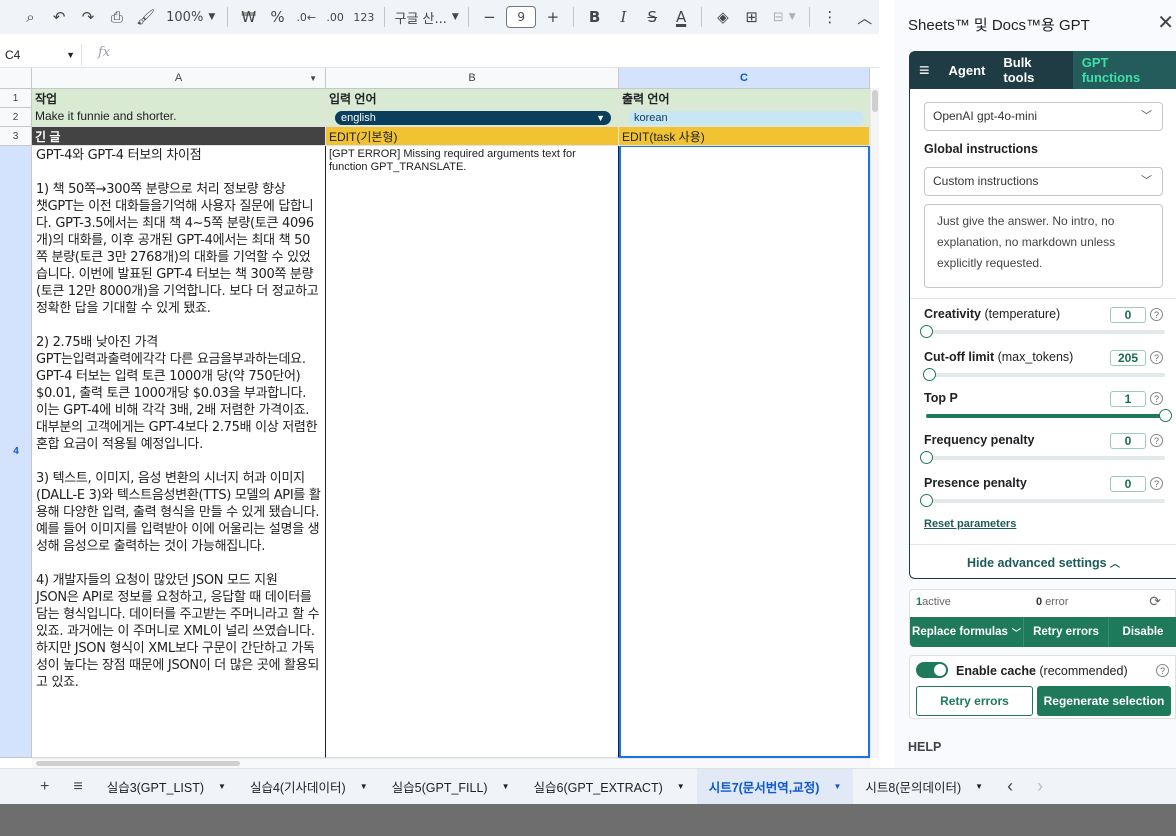  Describe the element at coordinates (744, 78) in the screenshot. I see `column-header-c: C` at that location.